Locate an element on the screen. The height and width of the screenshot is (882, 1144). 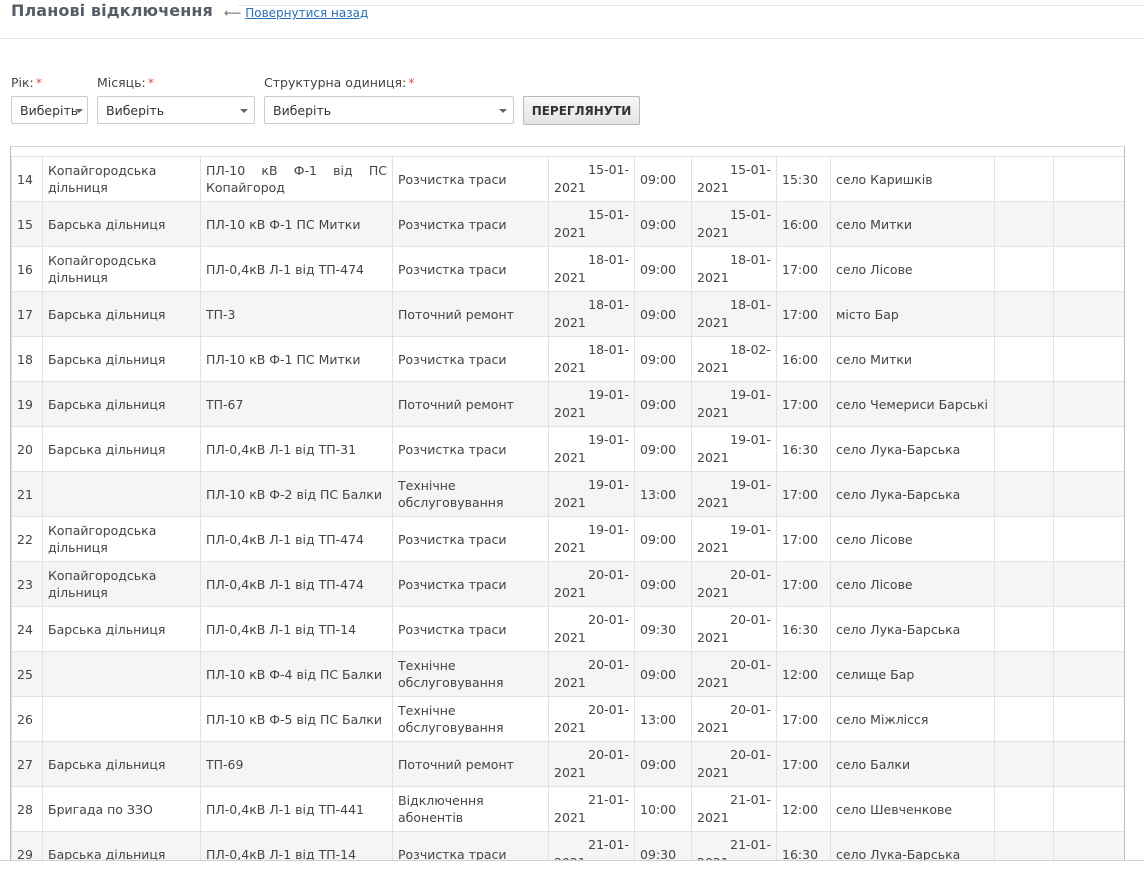
row-number-cell: 17 is located at coordinates (27, 314).